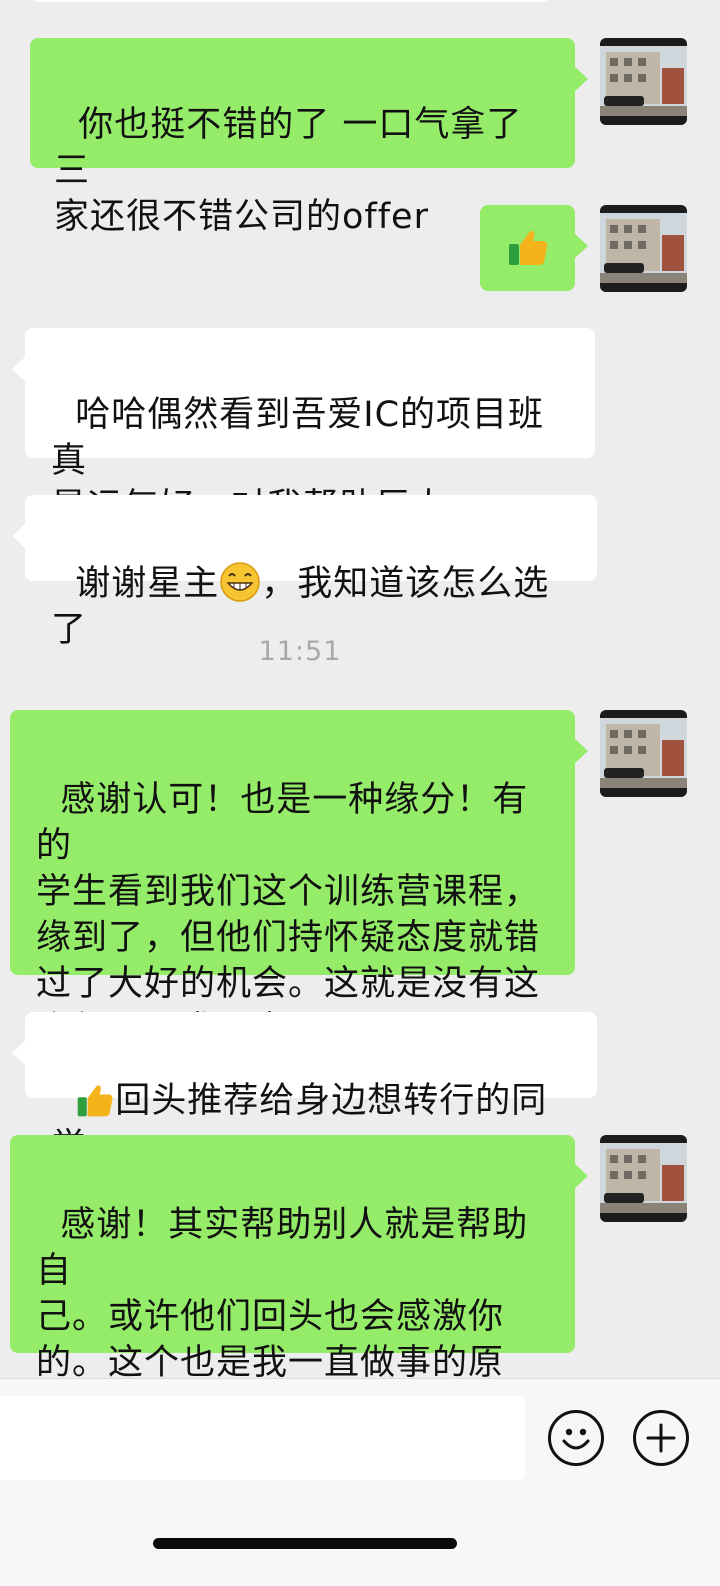 This screenshot has width=720, height=1586. What do you see at coordinates (304, 1089) in the screenshot?
I see `message-bubble-received: 回头推荐给身边想转行的同学` at bounding box center [304, 1089].